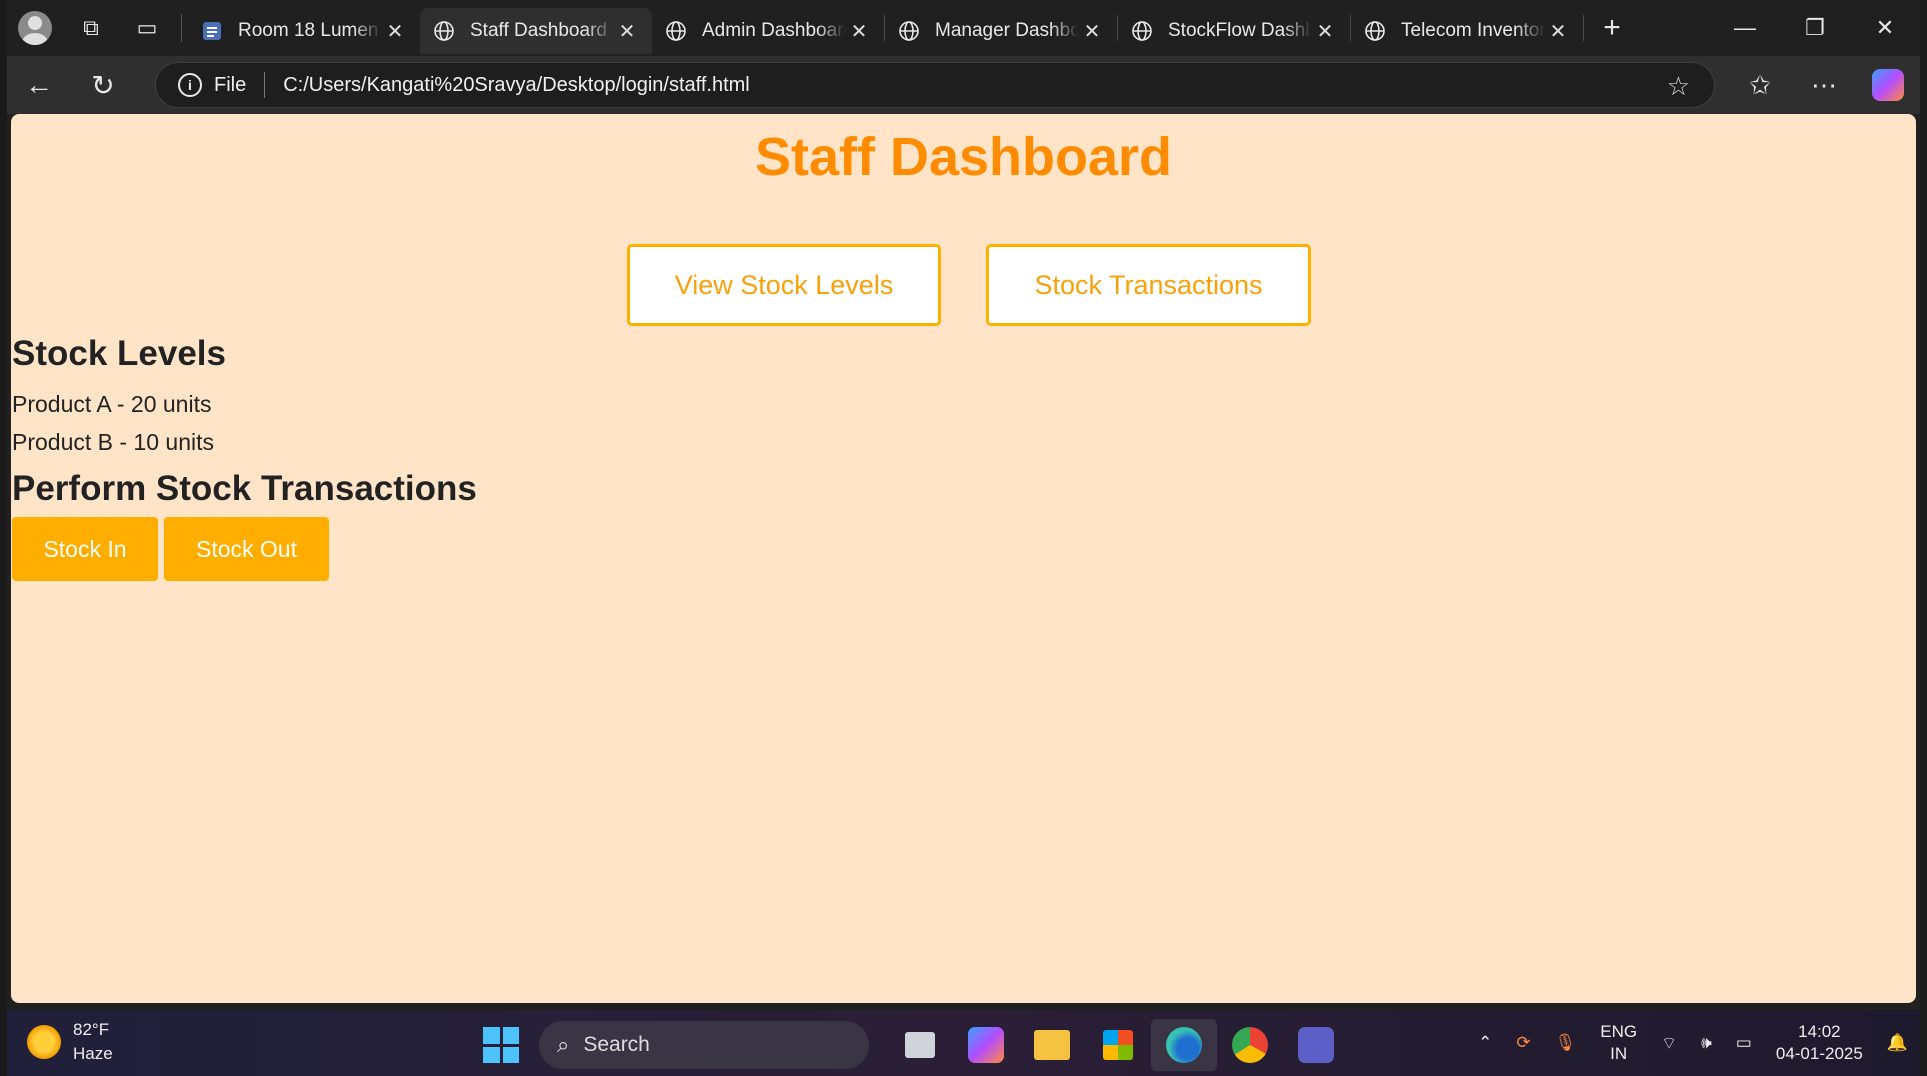  What do you see at coordinates (1240, 30) in the screenshot?
I see `tab-label: StockFlow Dashboard` at bounding box center [1240, 30].